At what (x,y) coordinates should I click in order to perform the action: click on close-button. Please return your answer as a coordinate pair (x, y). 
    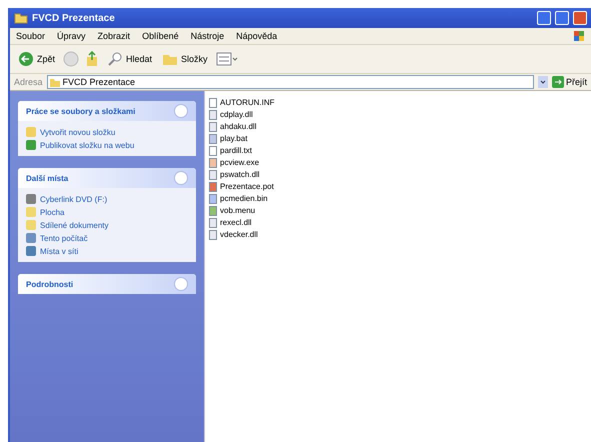
    Looking at the image, I should click on (580, 18).